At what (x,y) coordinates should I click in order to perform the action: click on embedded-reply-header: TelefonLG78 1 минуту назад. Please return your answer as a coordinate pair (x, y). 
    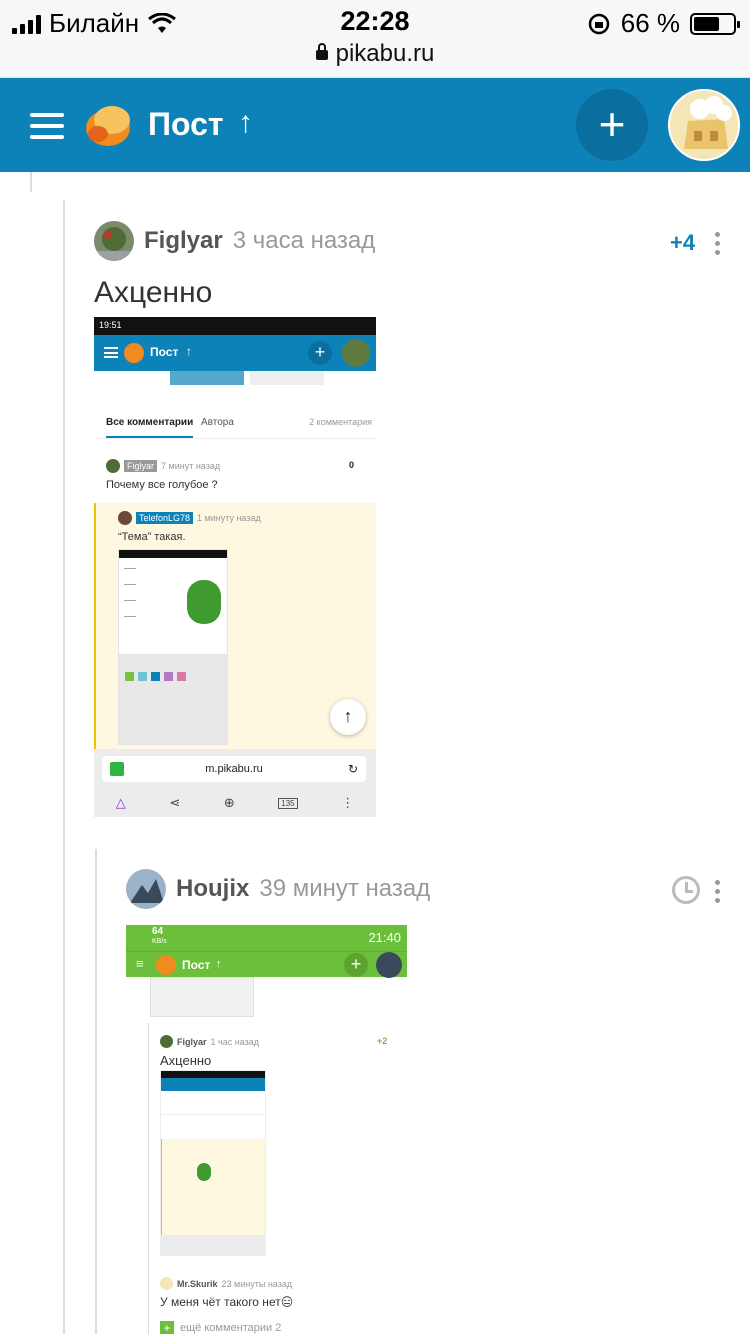
    Looking at the image, I should click on (189, 518).